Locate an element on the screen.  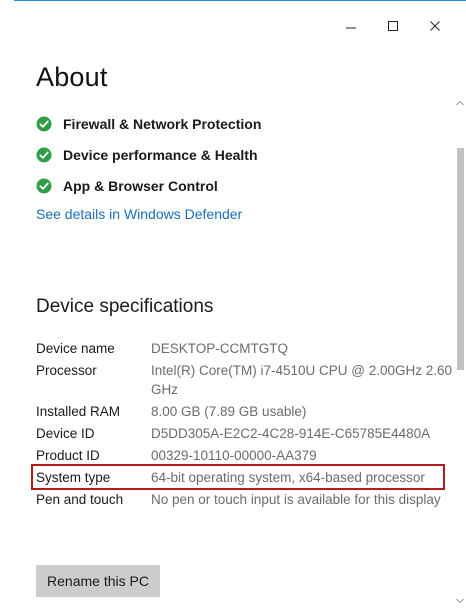
spec-label: Product ID is located at coordinates (68, 455).